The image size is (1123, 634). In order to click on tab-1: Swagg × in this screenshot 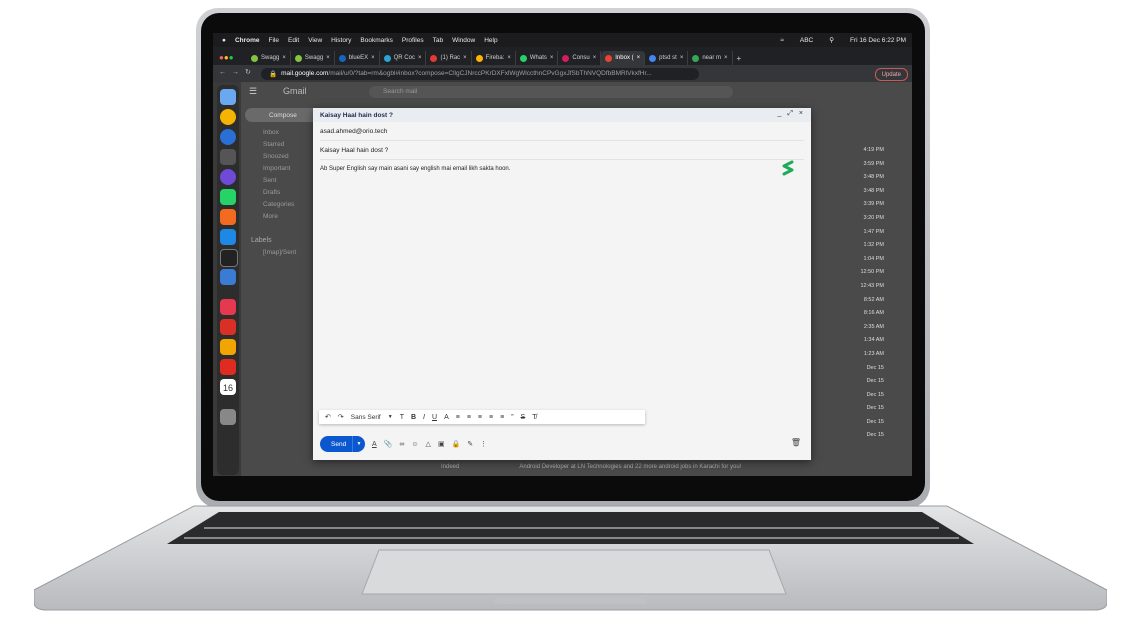, I will do `click(313, 58)`.